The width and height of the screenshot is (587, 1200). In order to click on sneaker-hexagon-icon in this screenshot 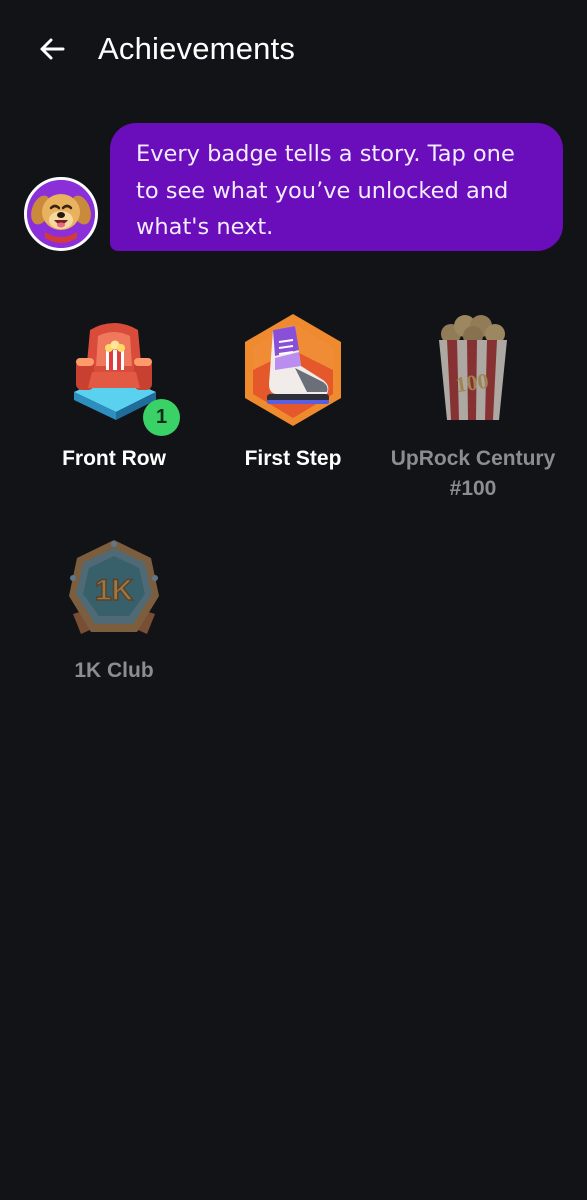, I will do `click(293, 370)`.